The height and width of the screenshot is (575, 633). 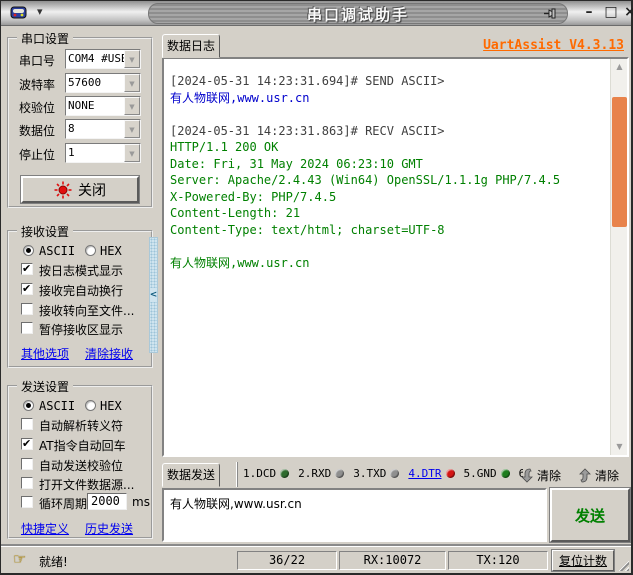 I want to click on cycle-period-input: 2000, so click(x=107, y=501).